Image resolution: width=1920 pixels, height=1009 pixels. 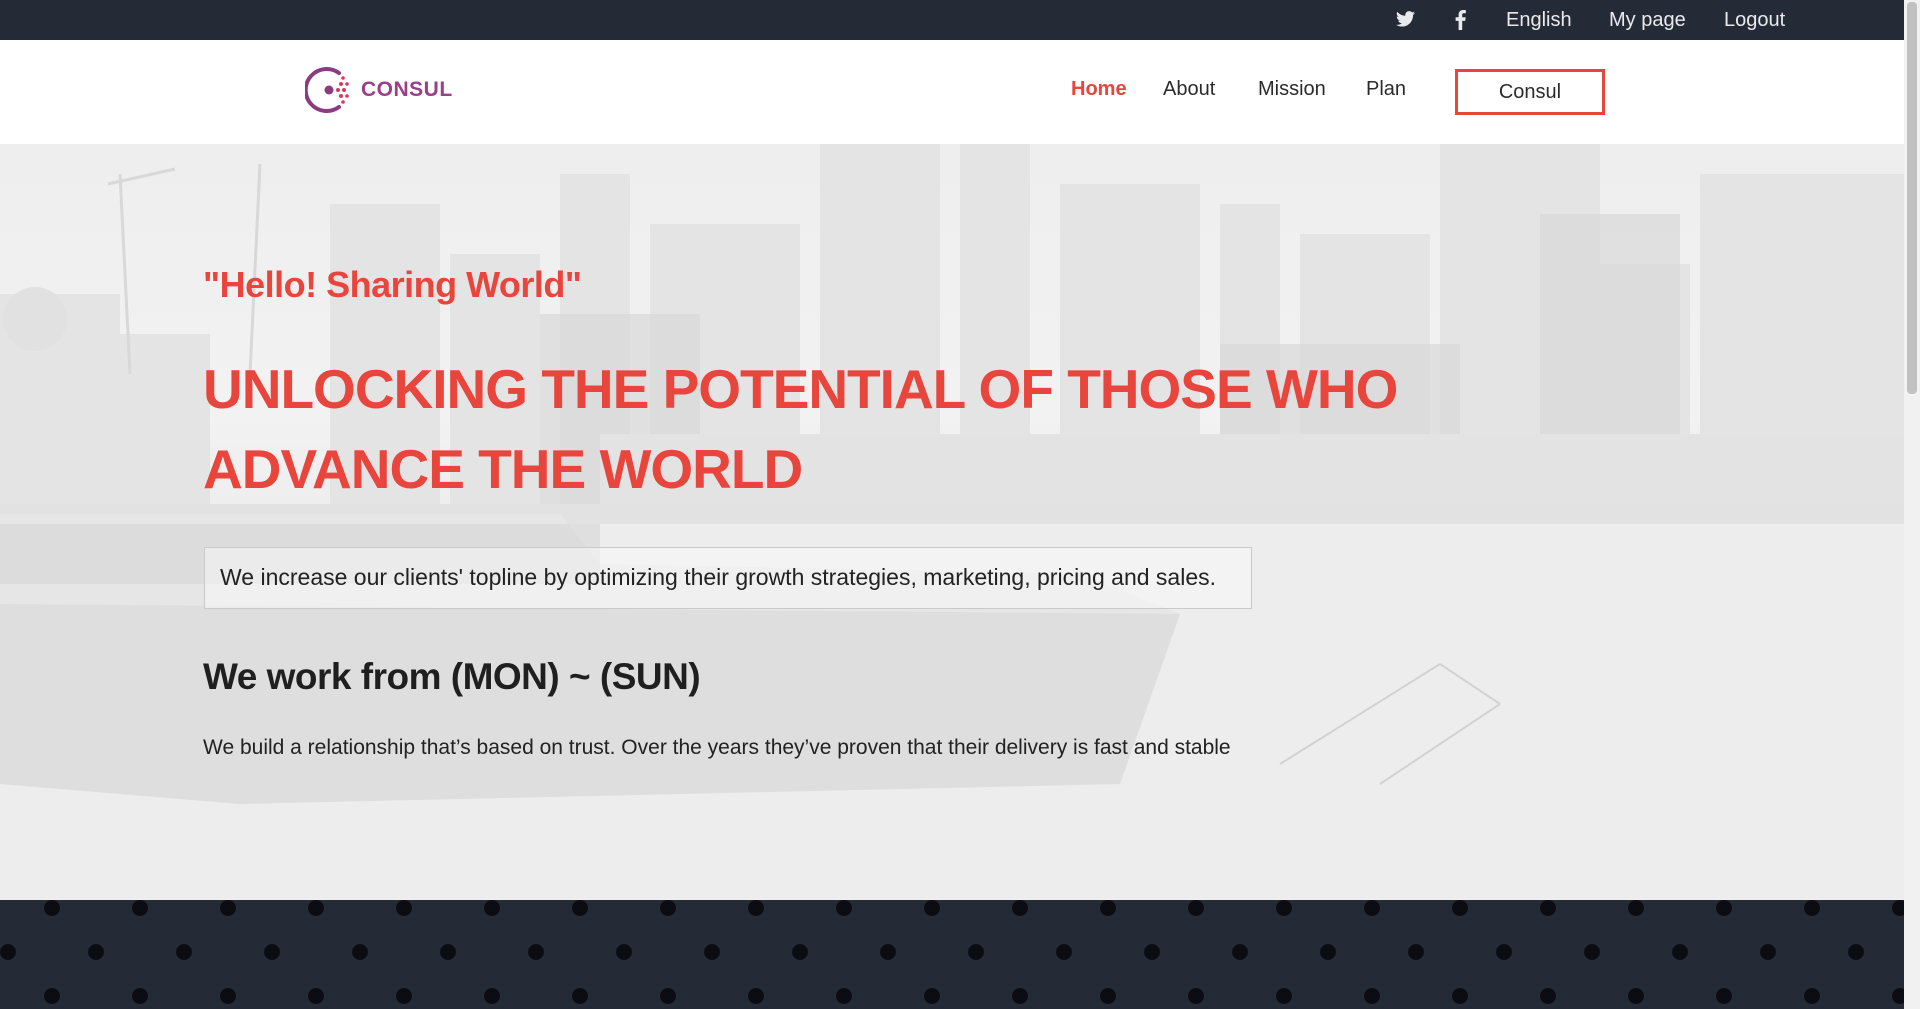 I want to click on site-header: CONSUL Home About Mission Plan Consul, so click(x=952, y=92).